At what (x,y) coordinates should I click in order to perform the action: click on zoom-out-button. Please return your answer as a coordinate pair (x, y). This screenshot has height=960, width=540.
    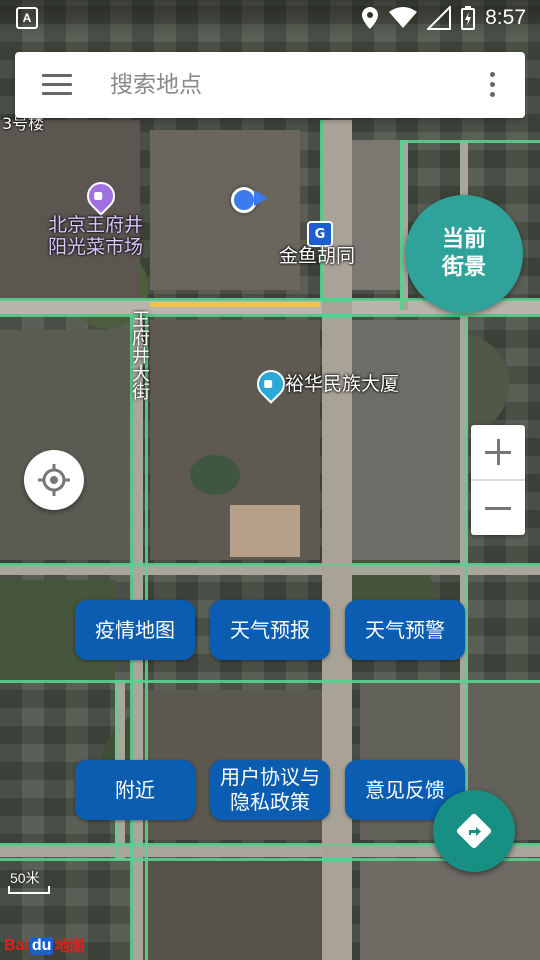
    Looking at the image, I should click on (498, 508).